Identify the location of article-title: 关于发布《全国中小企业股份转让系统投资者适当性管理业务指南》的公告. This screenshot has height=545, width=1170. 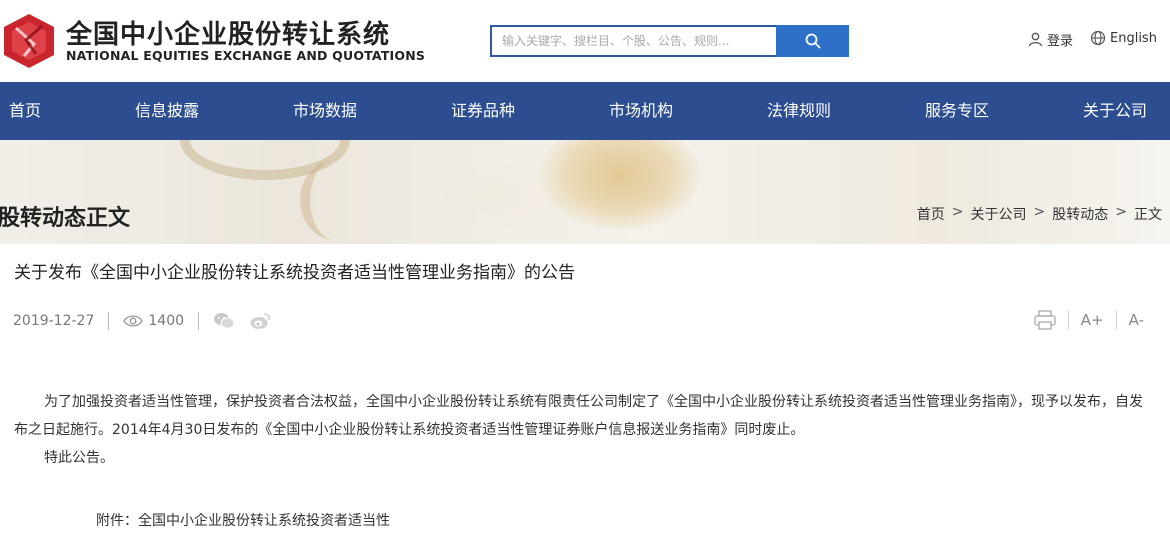
(294, 273).